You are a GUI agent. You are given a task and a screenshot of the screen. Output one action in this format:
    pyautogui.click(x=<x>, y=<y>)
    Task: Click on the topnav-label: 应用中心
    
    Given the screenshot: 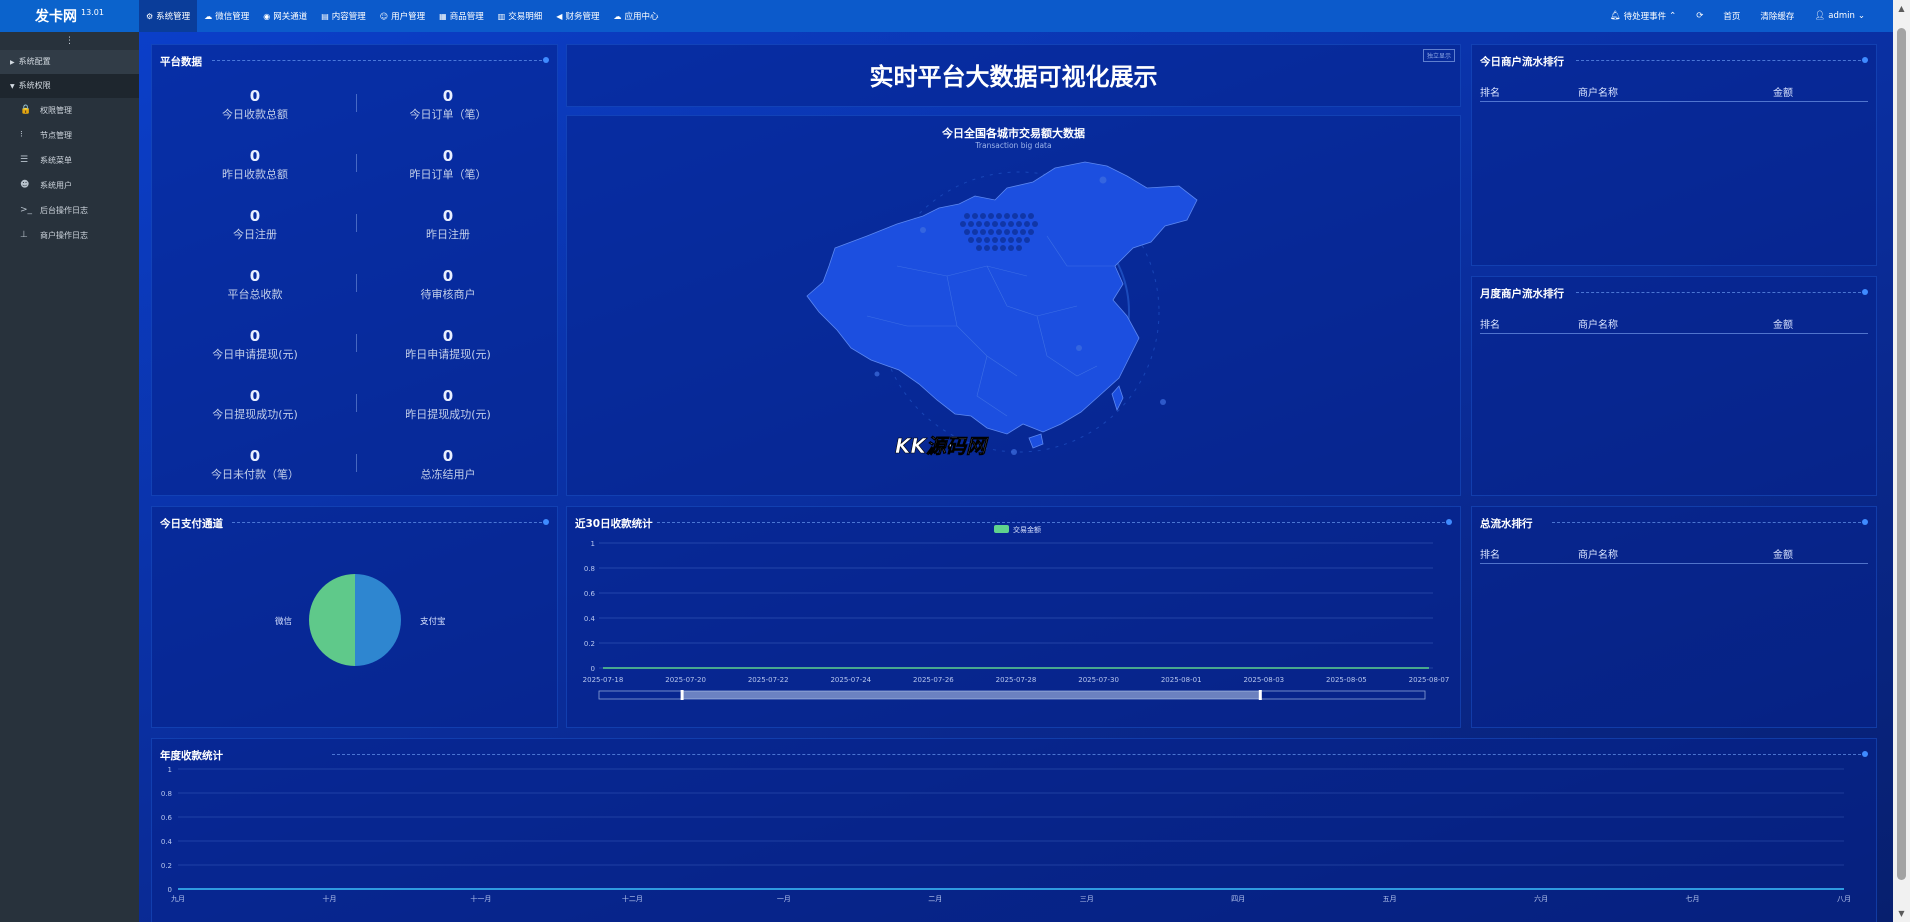 What is the action you would take?
    pyautogui.click(x=641, y=17)
    